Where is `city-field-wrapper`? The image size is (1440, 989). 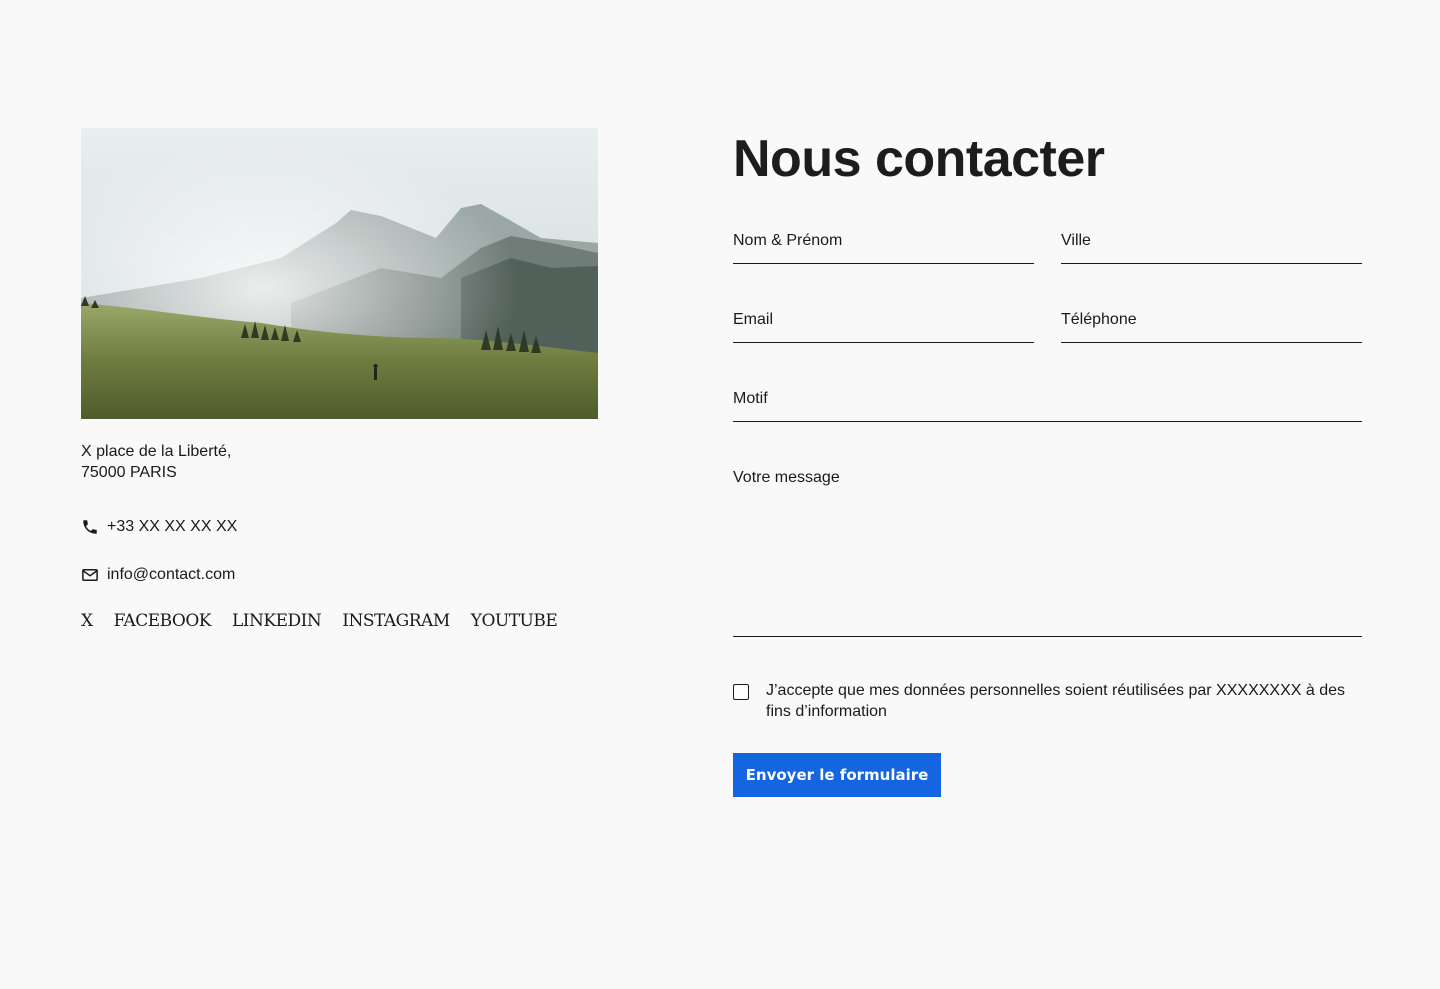 city-field-wrapper is located at coordinates (1211, 248).